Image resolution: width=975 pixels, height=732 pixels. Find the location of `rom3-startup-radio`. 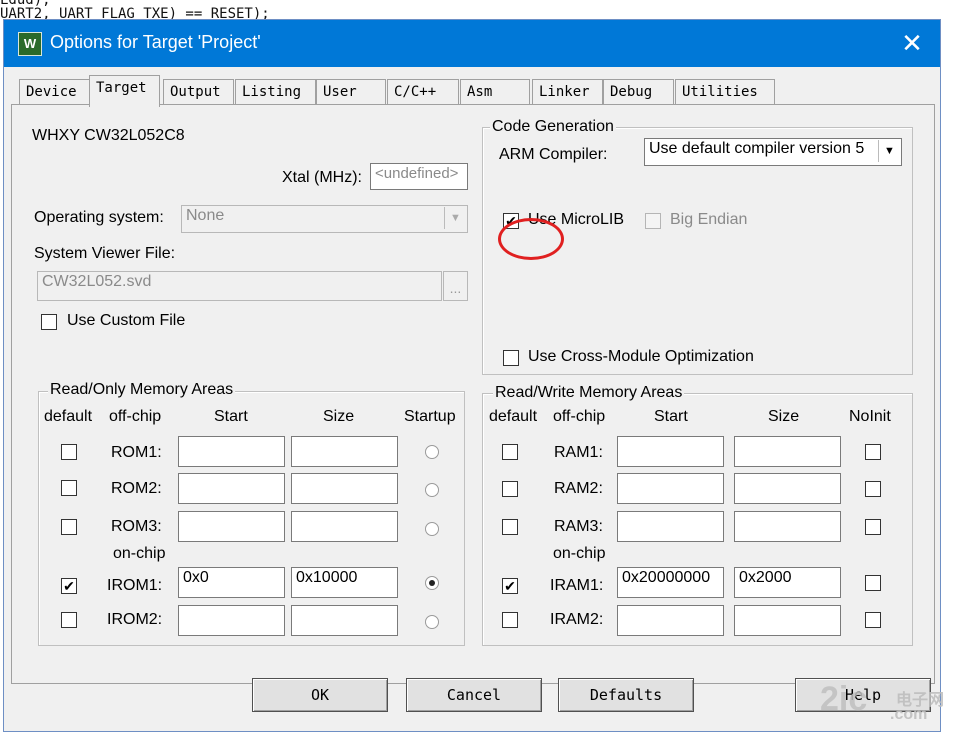

rom3-startup-radio is located at coordinates (432, 529).